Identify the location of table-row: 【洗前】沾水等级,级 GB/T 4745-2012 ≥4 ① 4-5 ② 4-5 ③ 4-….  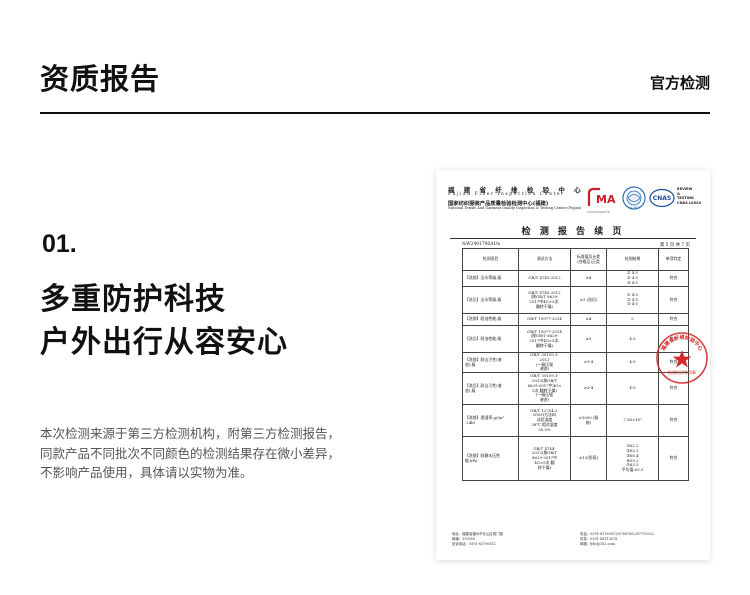
(575, 278).